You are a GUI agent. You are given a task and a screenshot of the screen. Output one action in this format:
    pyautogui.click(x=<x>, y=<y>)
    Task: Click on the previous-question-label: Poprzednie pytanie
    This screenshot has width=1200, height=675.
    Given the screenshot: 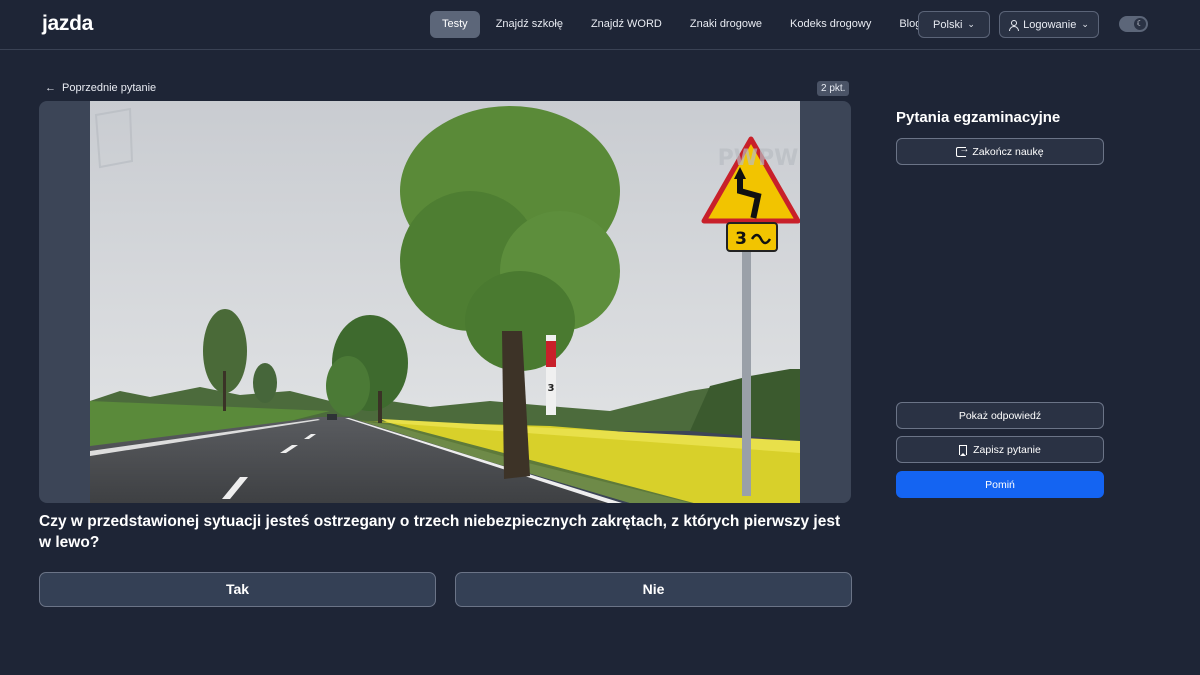 What is the action you would take?
    pyautogui.click(x=109, y=88)
    